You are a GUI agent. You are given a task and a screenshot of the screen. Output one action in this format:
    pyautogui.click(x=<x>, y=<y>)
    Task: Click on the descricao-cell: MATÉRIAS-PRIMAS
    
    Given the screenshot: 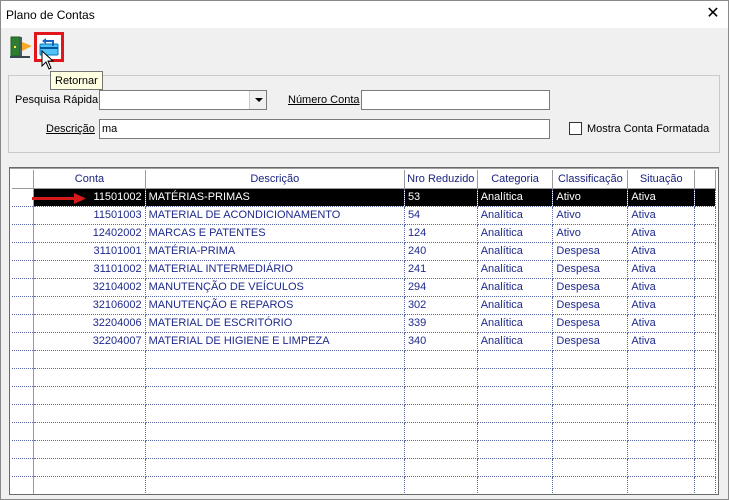 What is the action you would take?
    pyautogui.click(x=275, y=197)
    